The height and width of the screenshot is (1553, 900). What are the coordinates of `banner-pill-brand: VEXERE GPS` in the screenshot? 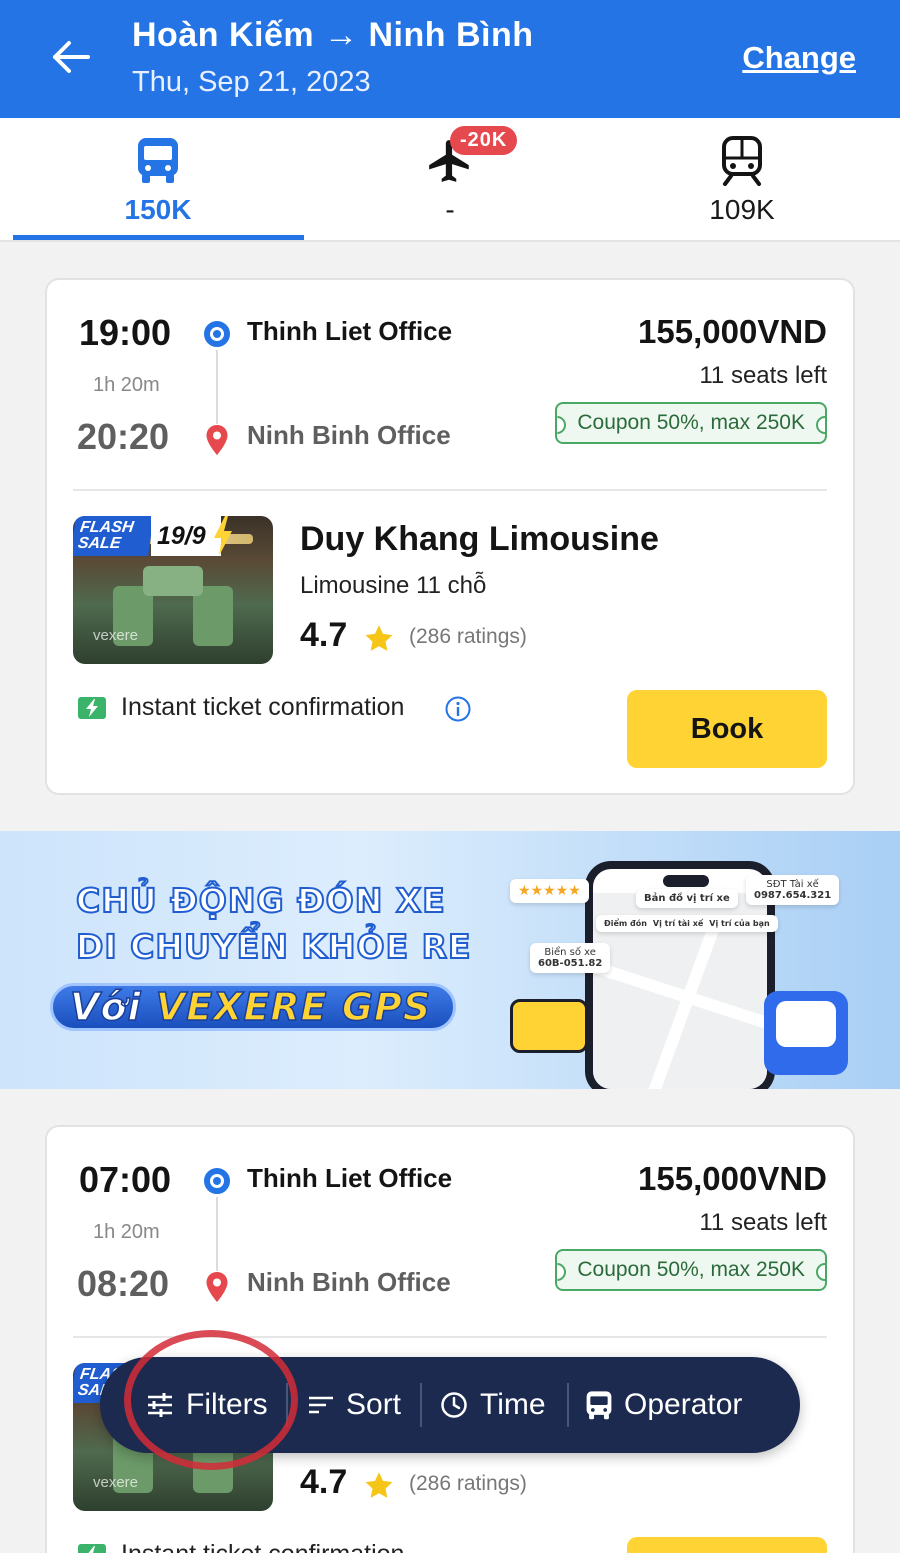 It's located at (293, 1007).